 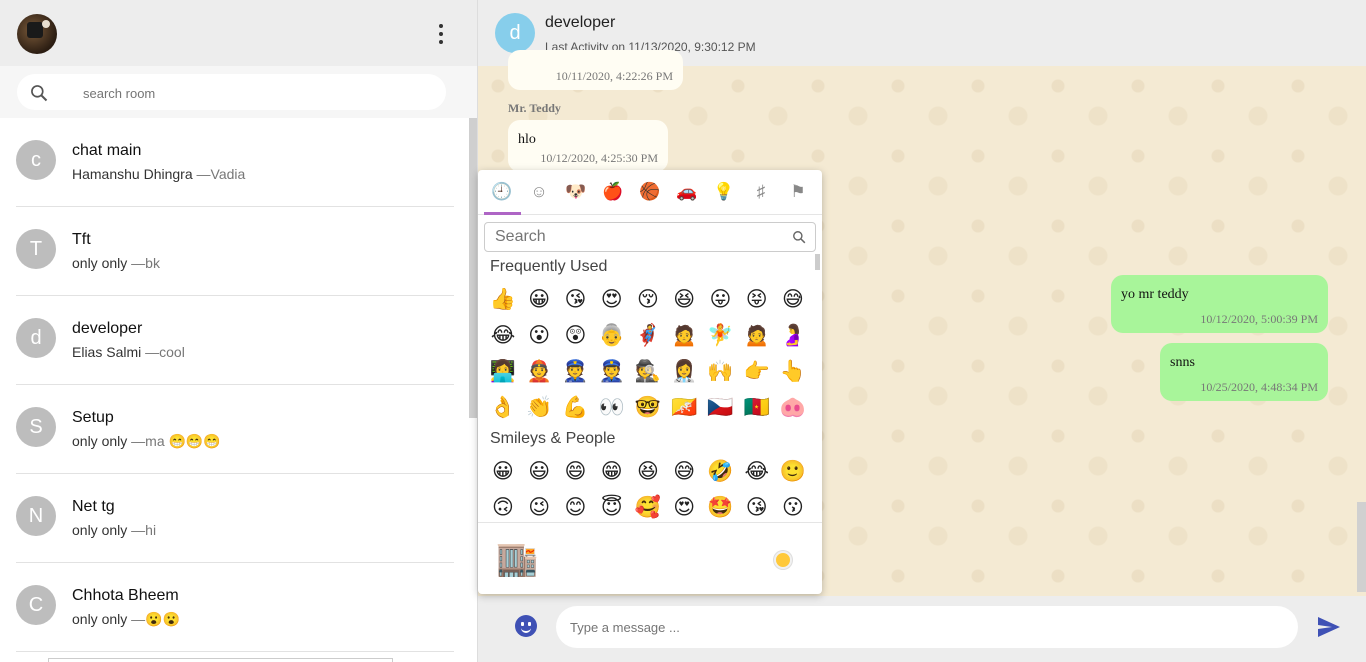 What do you see at coordinates (502, 213) in the screenshot?
I see `active-category-indicator` at bounding box center [502, 213].